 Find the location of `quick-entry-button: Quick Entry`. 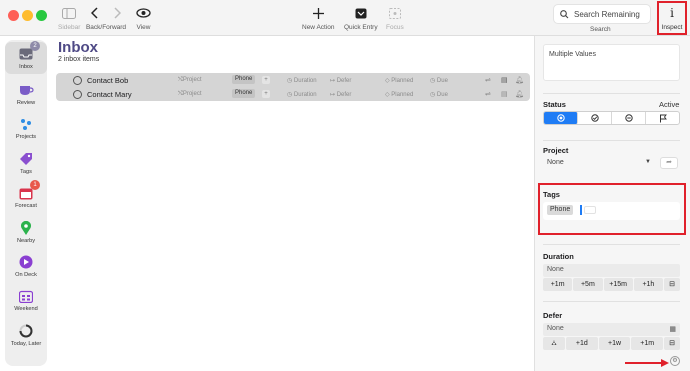

quick-entry-button: Quick Entry is located at coordinates (361, 17).